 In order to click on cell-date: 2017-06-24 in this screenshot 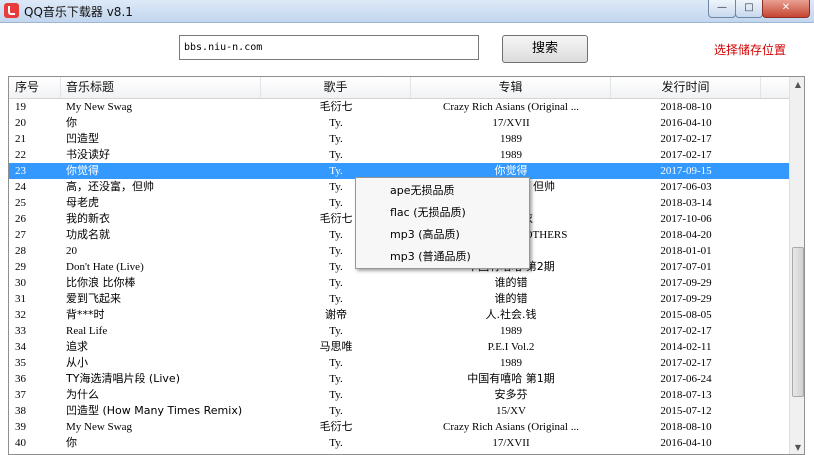, I will do `click(686, 379)`.